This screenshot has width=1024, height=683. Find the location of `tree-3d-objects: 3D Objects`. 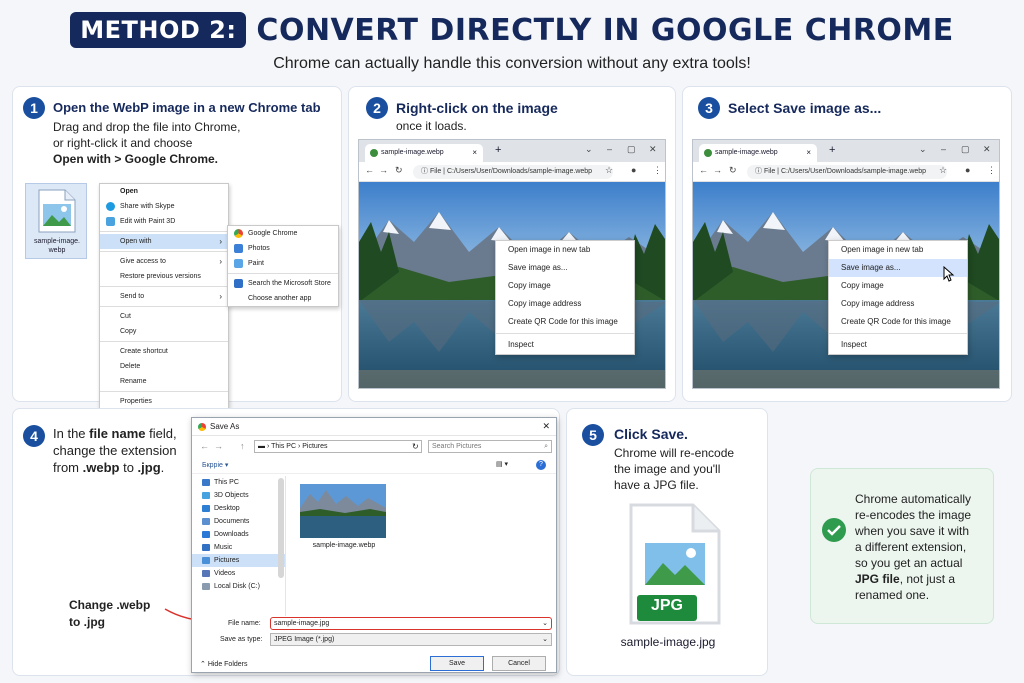

tree-3d-objects: 3D Objects is located at coordinates (238, 495).